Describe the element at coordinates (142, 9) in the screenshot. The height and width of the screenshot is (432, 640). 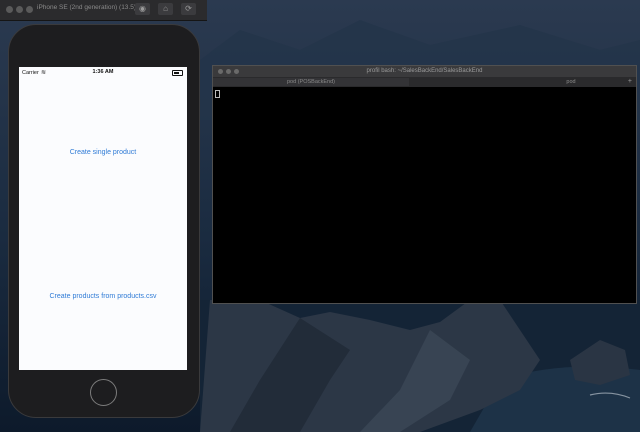
I see `screenshot-icon: ◉` at that location.